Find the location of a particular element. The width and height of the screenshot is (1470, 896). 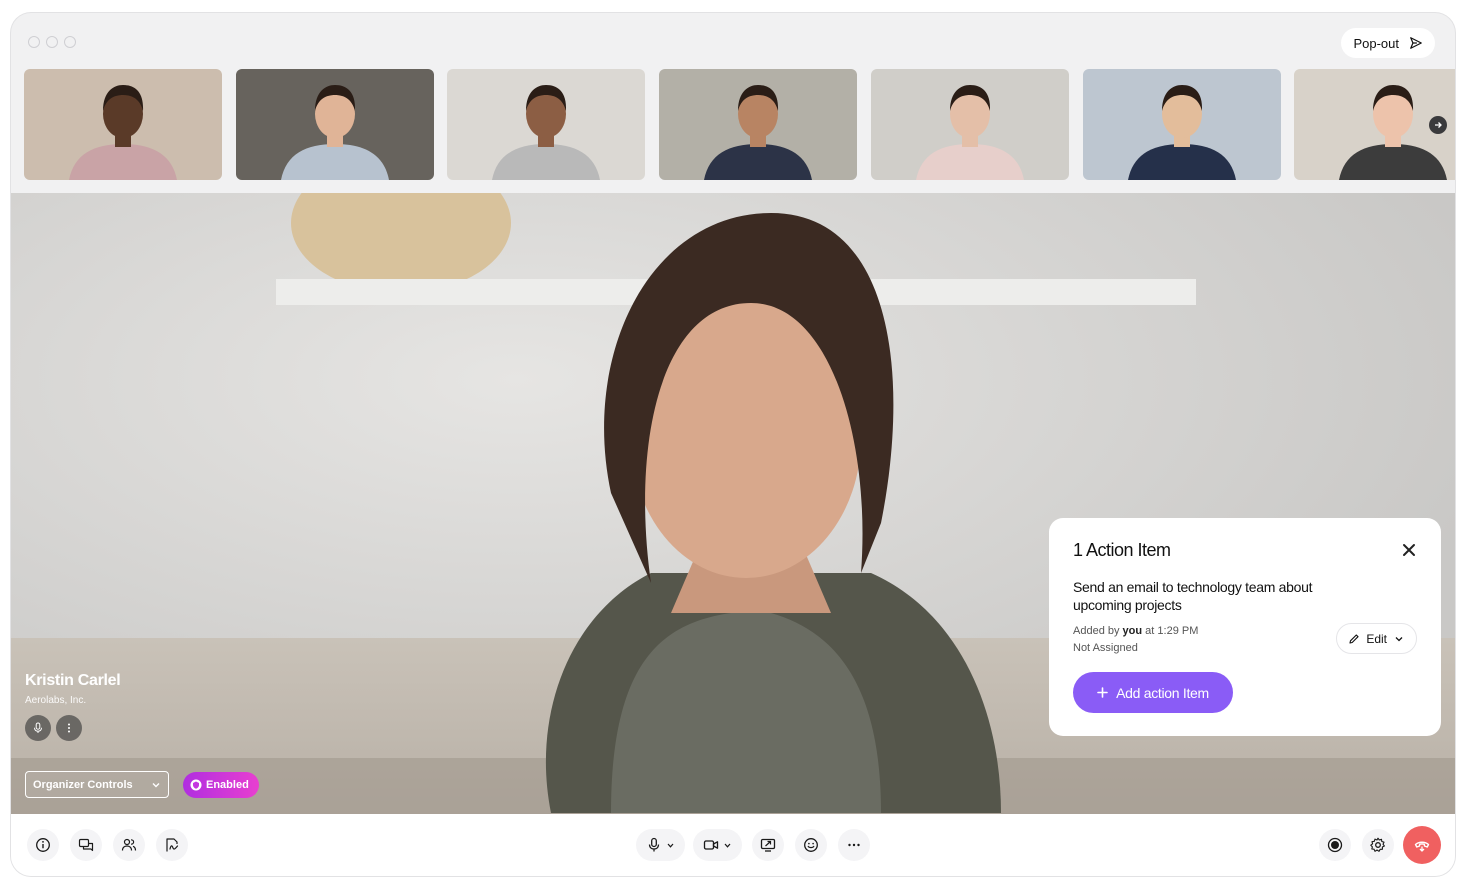

speaker-name: Kristin Carlel is located at coordinates (73, 680).